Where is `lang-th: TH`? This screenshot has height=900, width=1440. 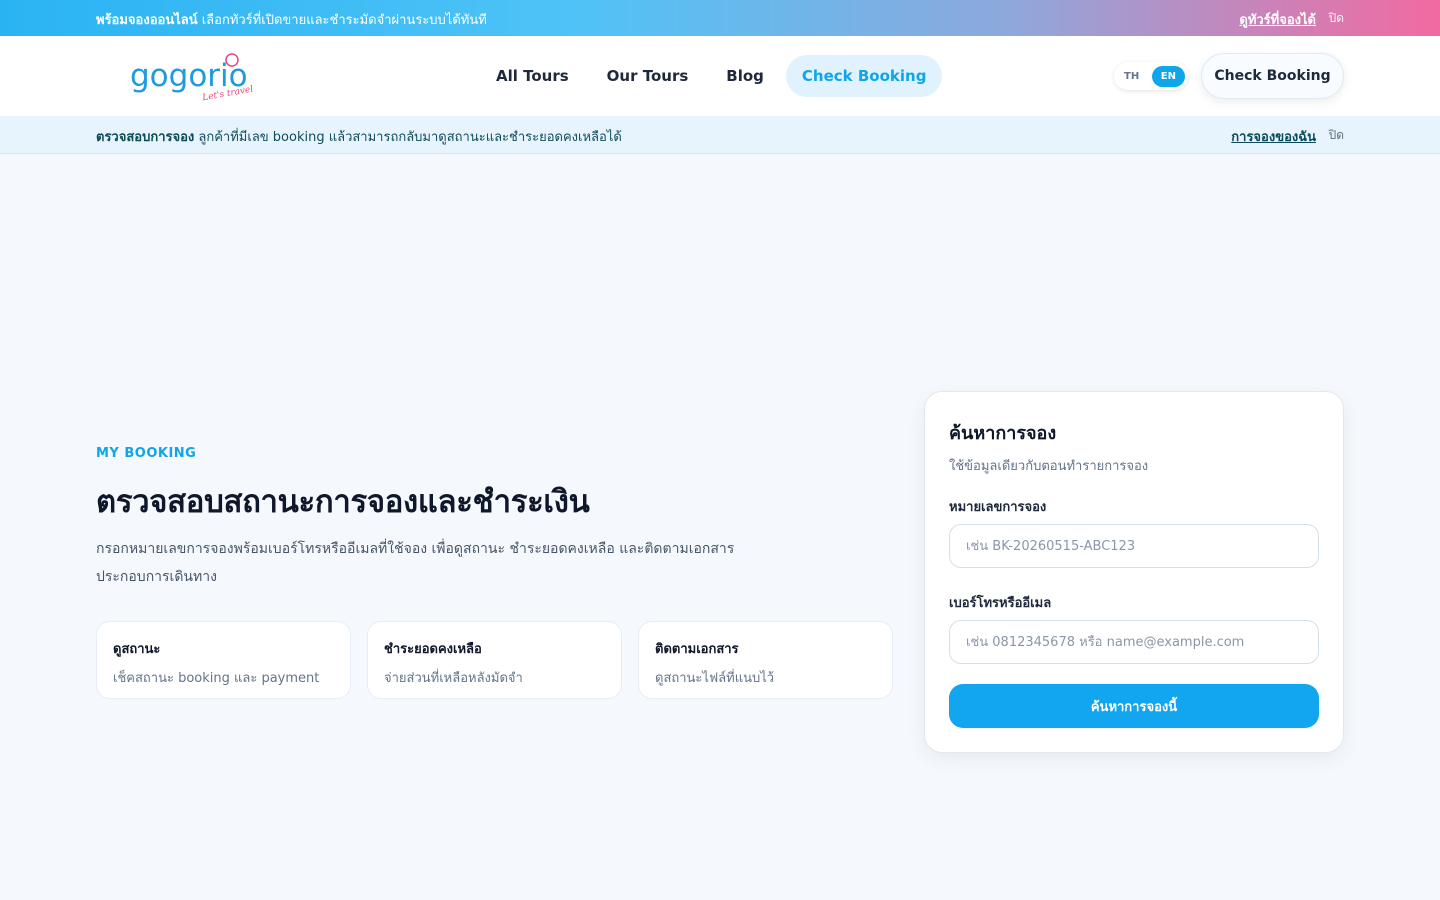 lang-th: TH is located at coordinates (1131, 76).